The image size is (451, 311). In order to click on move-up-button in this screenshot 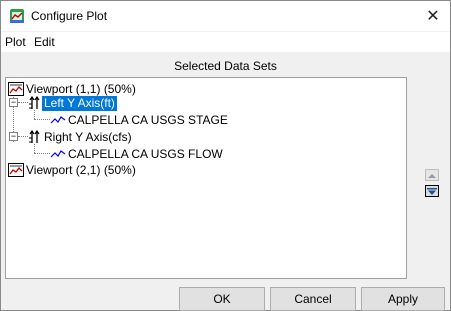, I will do `click(432, 175)`.